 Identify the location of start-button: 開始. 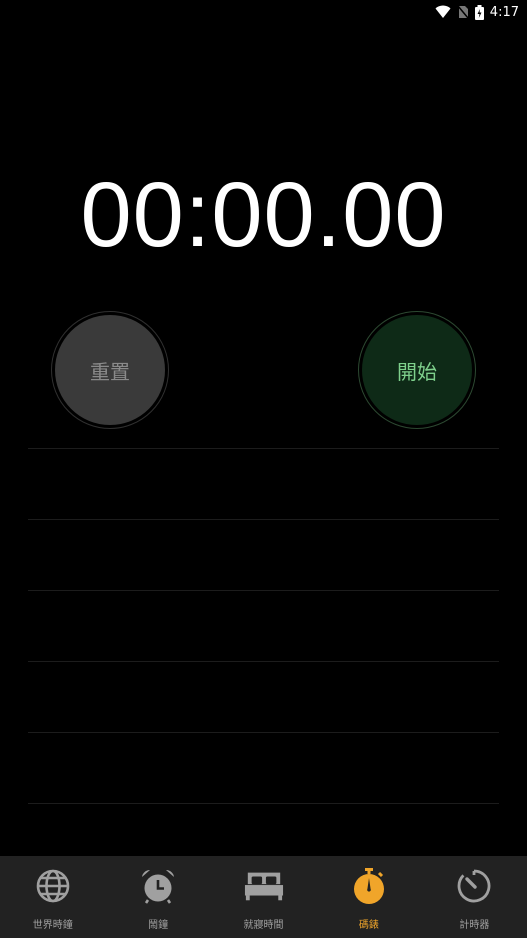
(417, 370).